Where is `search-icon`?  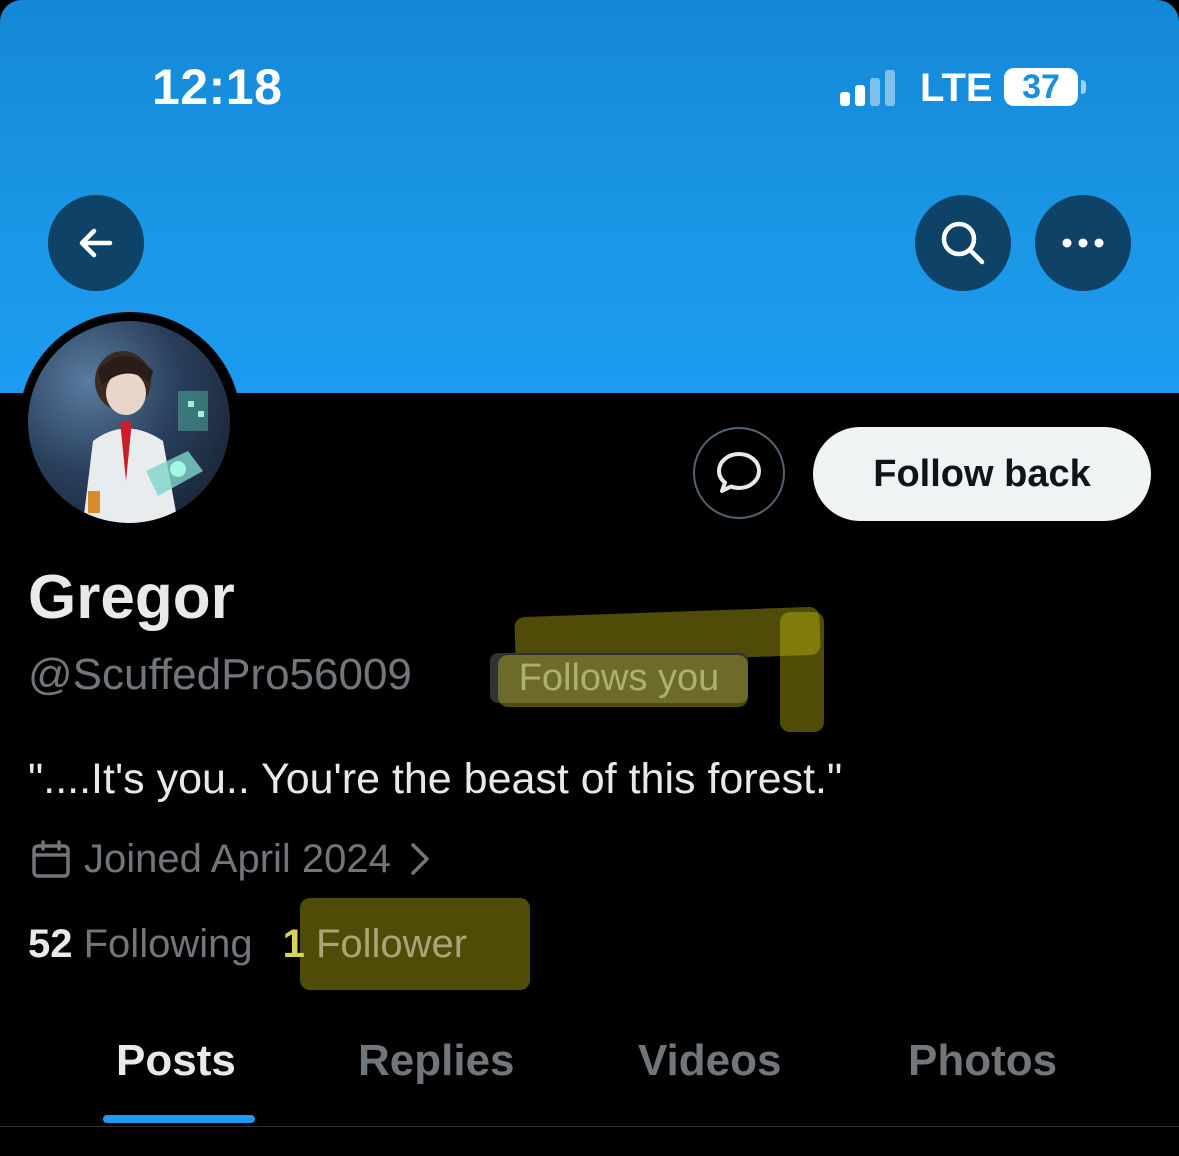
search-icon is located at coordinates (963, 243).